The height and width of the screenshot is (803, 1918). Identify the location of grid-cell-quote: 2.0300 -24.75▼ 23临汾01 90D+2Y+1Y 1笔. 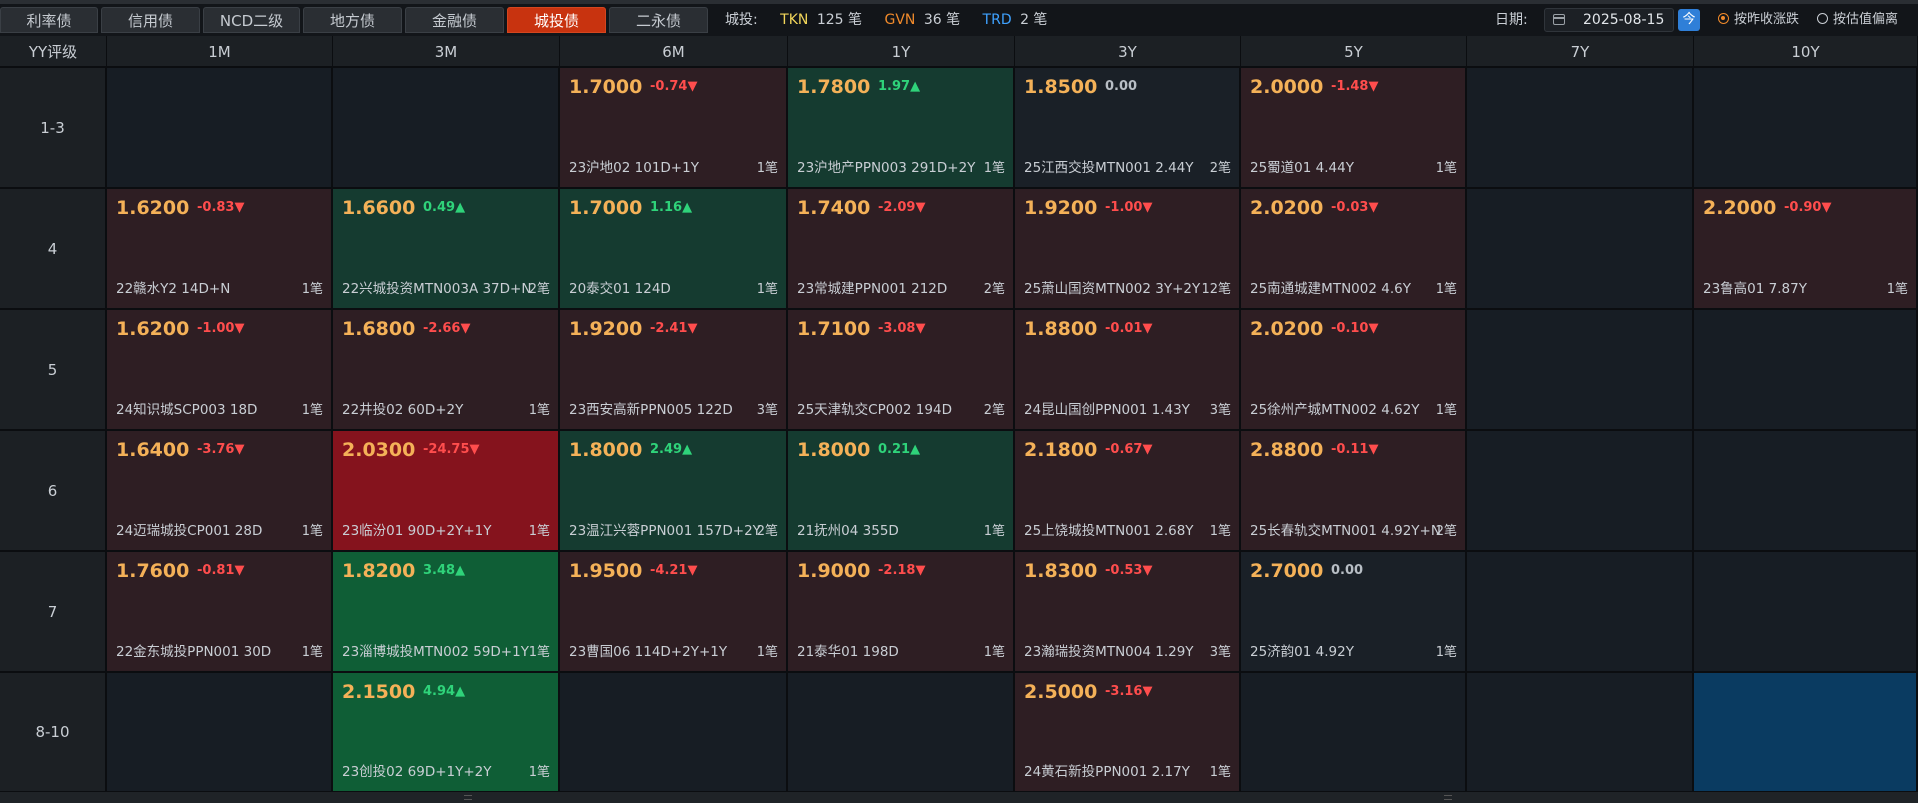
(446, 491).